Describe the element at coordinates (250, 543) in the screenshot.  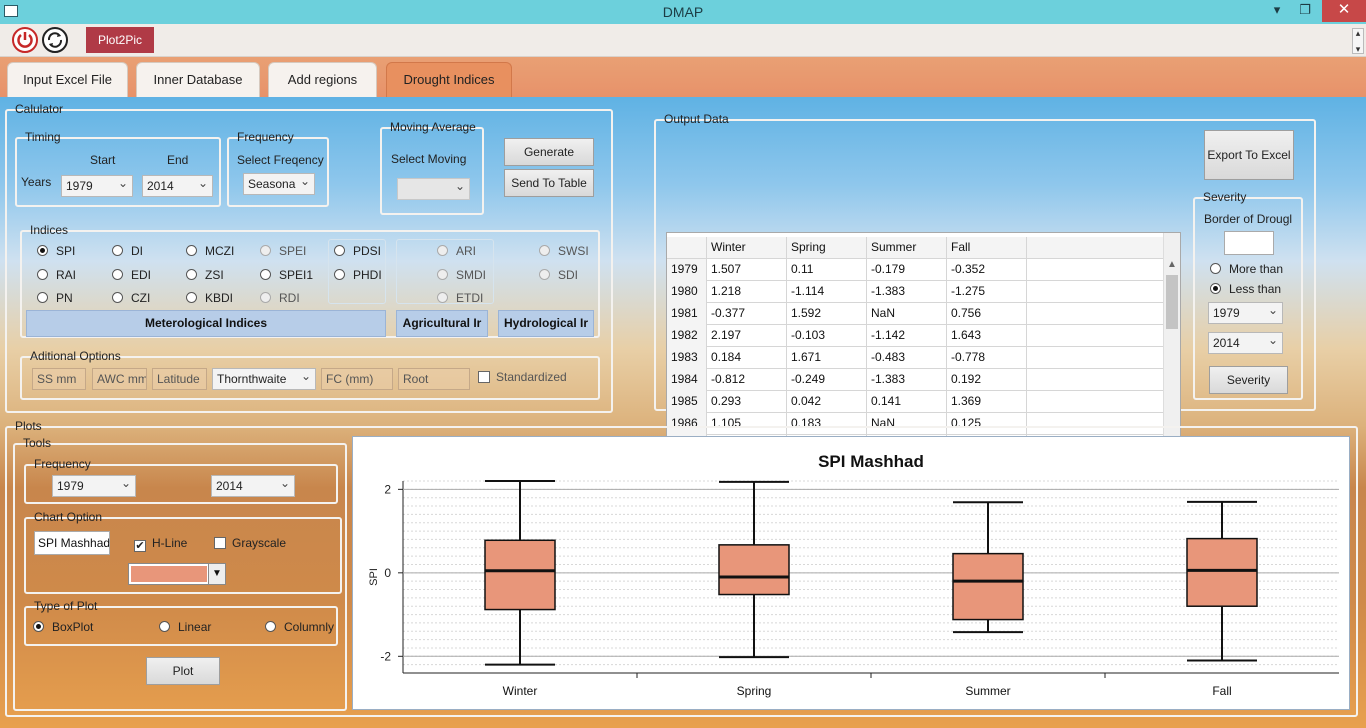
I see `grayscale-checkbox: Grayscale` at that location.